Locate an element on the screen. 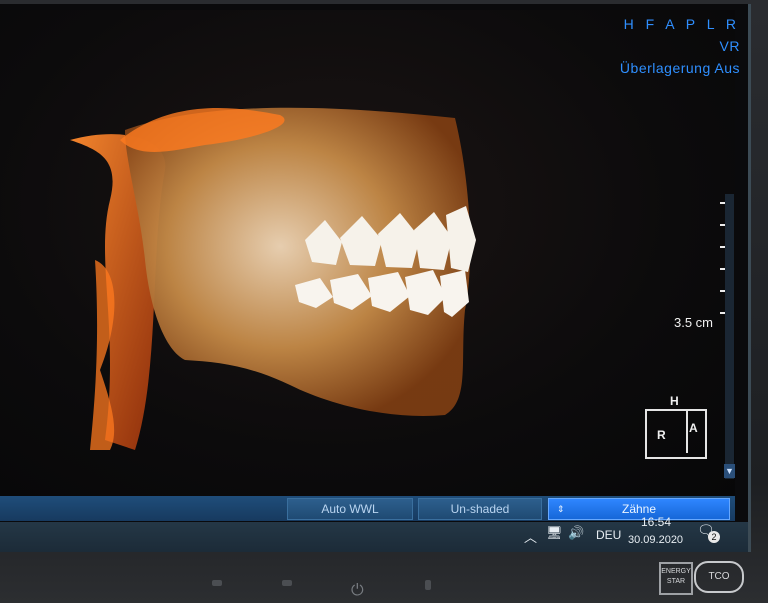 This screenshot has height=603, width=768. orientation-letters: H F A P L R is located at coordinates (681, 24).